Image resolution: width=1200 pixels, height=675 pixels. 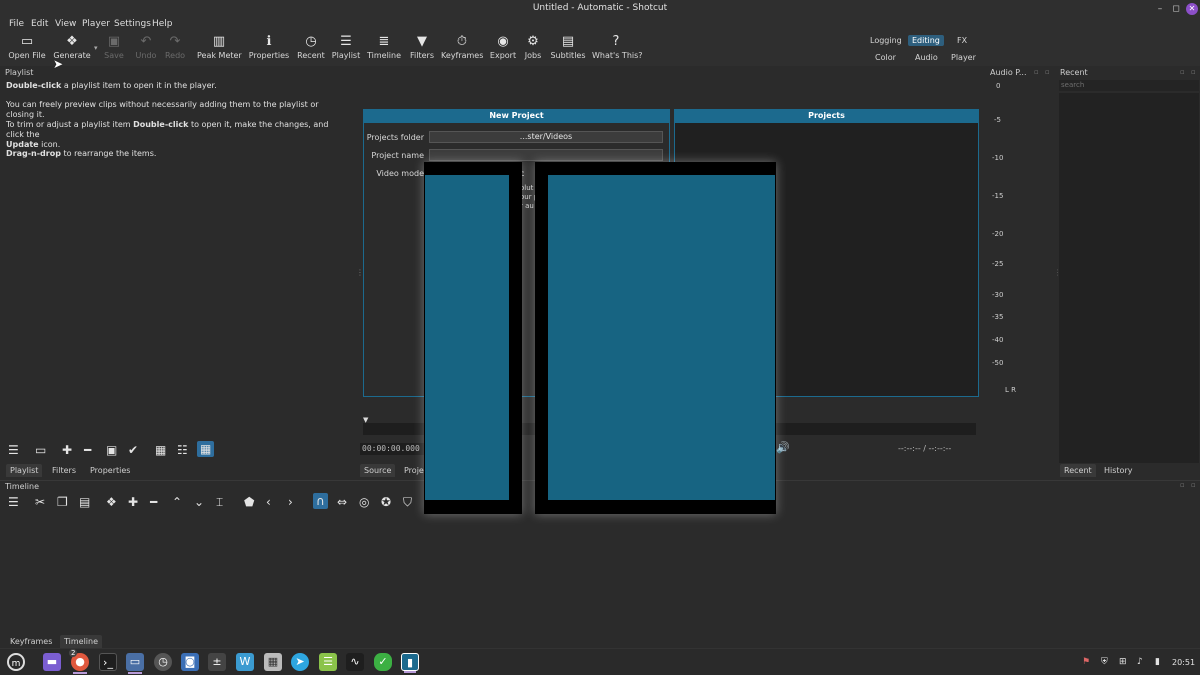 What do you see at coordinates (52, 662) in the screenshot?
I see `files-icon: ▬` at bounding box center [52, 662].